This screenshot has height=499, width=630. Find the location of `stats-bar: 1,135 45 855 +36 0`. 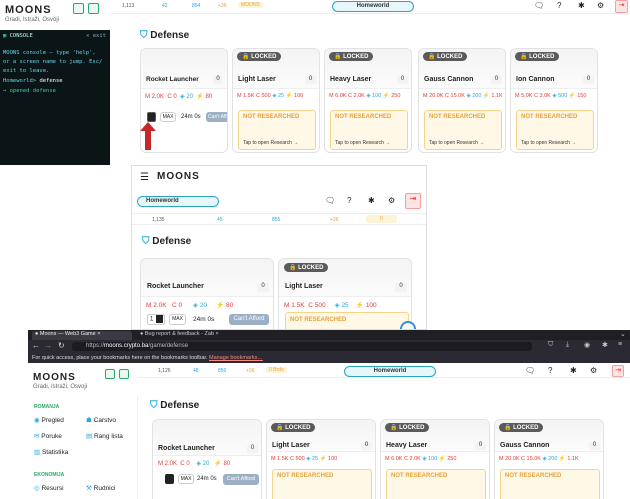

stats-bar: 1,135 45 855 +36 0 is located at coordinates (279, 219).